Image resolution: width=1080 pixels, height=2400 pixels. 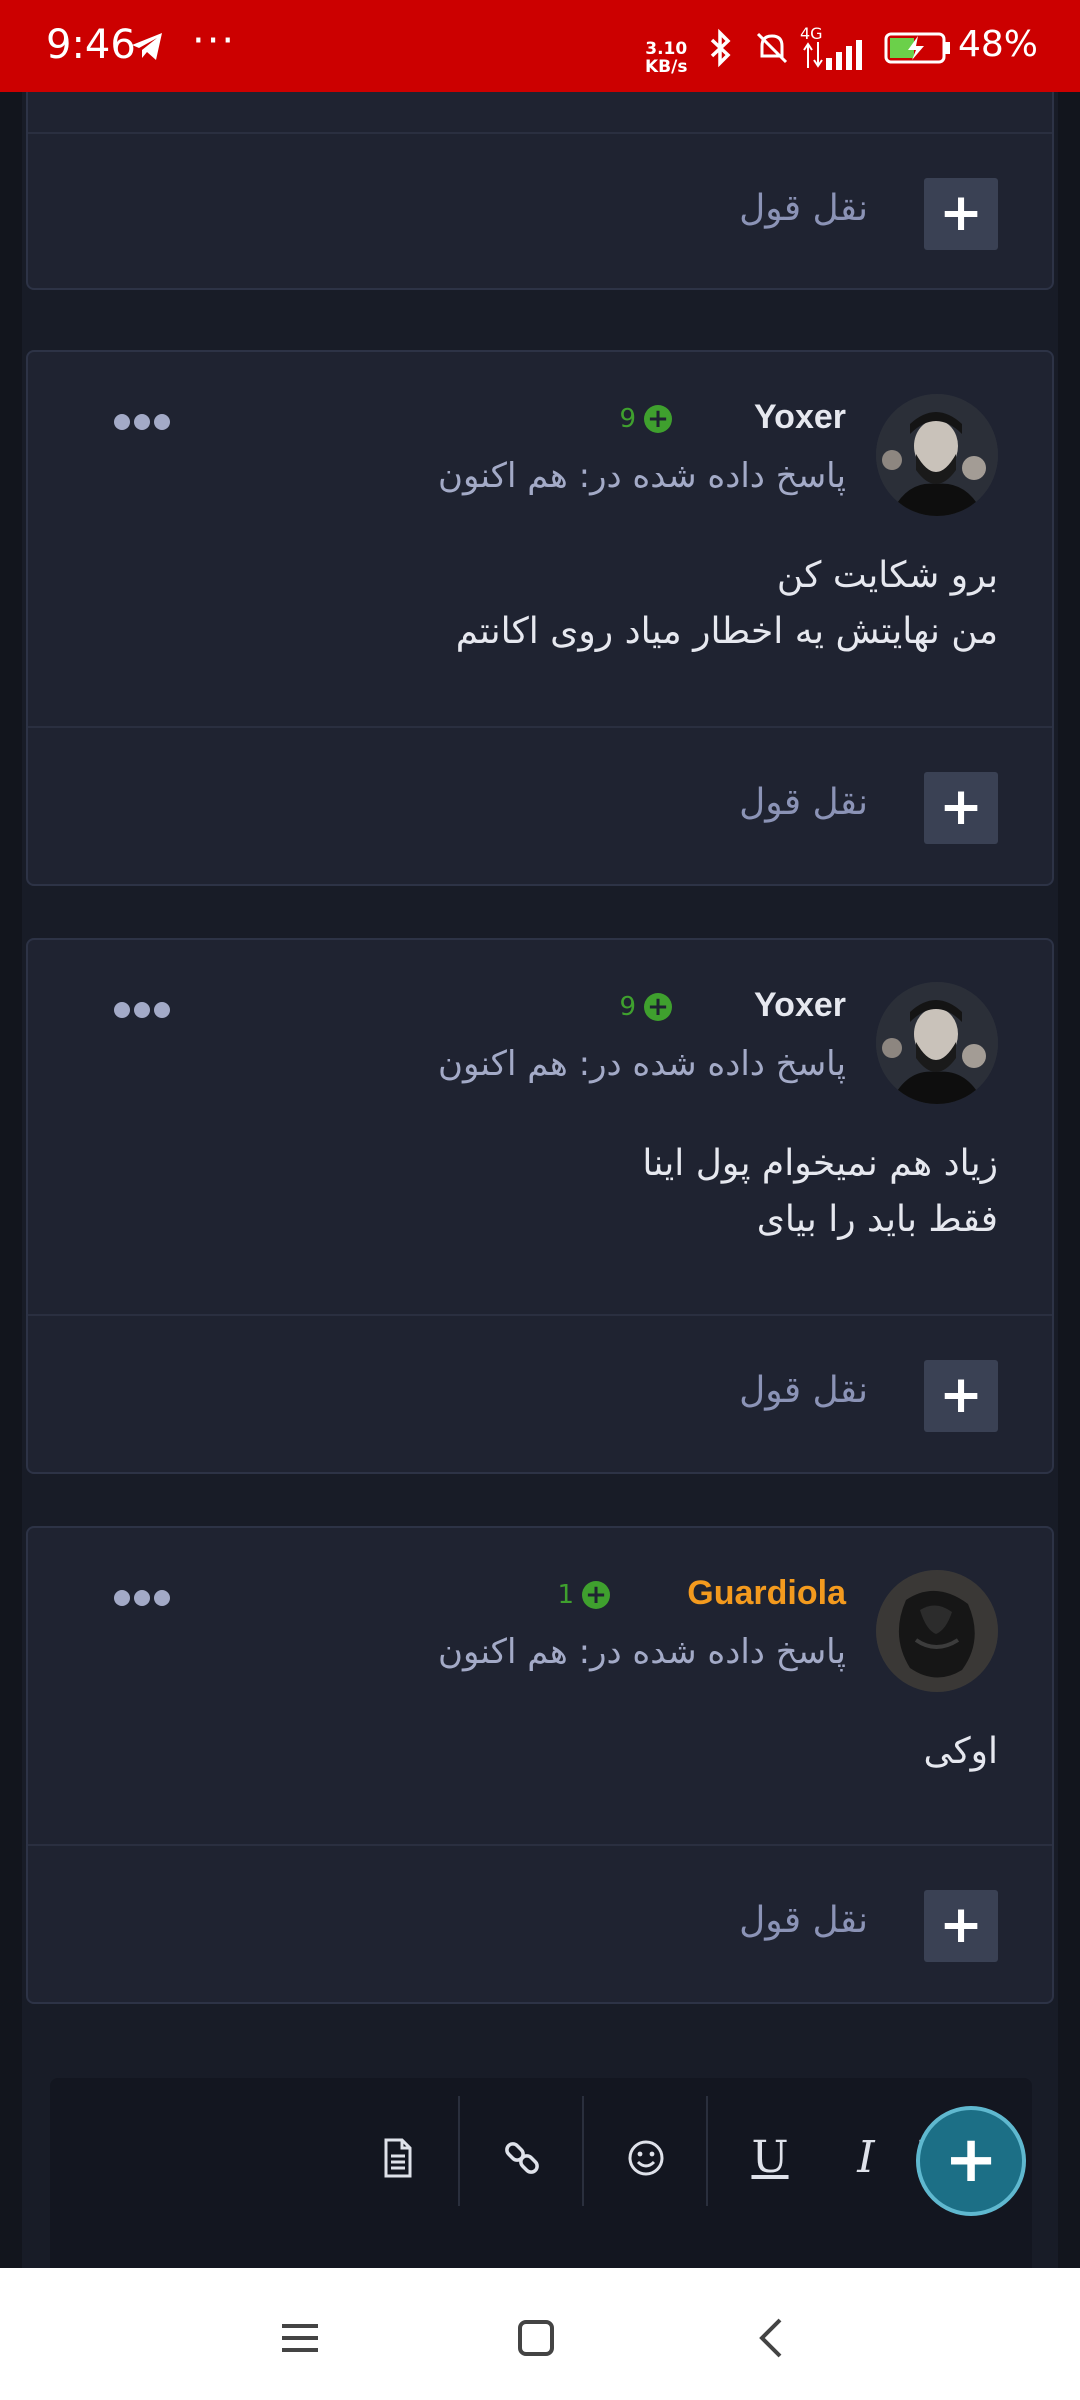 I want to click on emoji-icon, so click(x=646, y=2158).